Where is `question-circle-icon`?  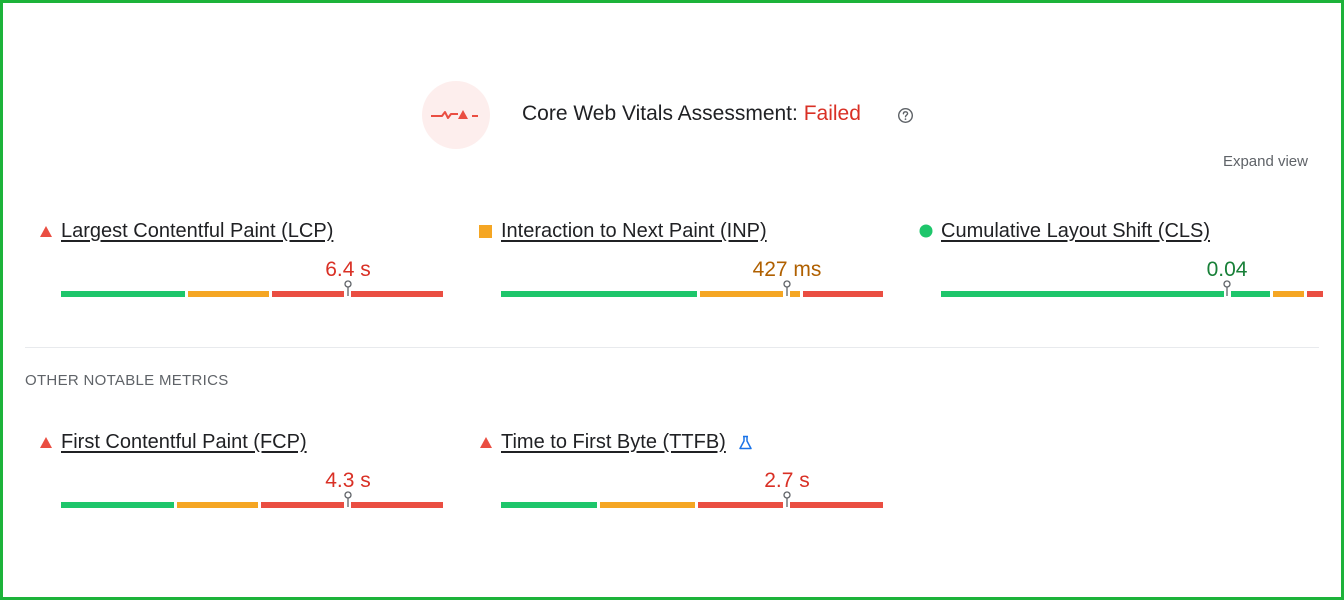
question-circle-icon is located at coordinates (905, 115).